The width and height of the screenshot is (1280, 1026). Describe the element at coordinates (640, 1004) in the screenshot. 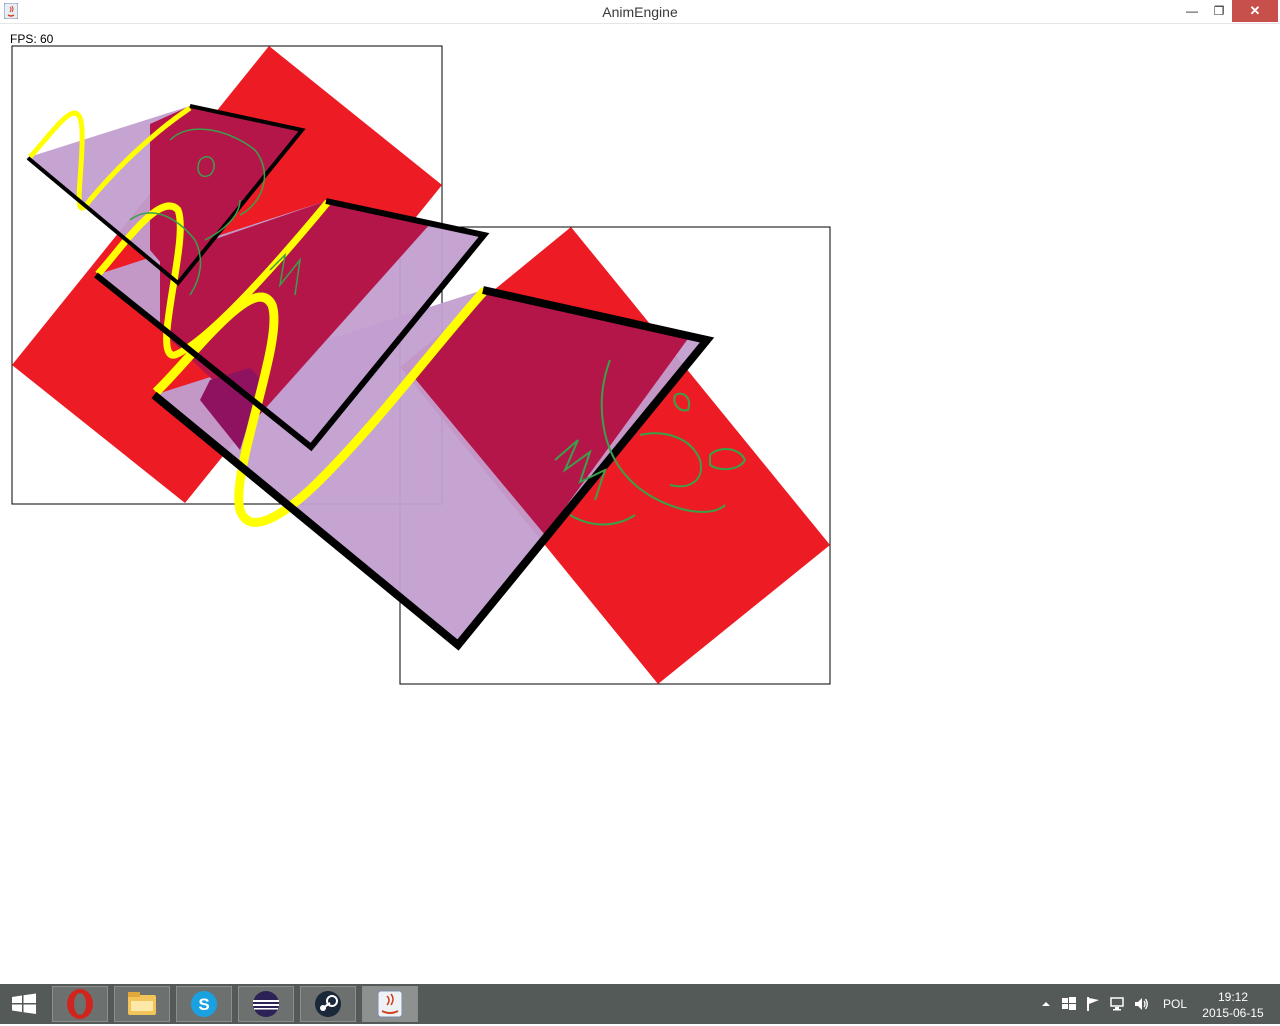

I see `windows-taskbar: S POL 19:12 2015-06-15` at that location.